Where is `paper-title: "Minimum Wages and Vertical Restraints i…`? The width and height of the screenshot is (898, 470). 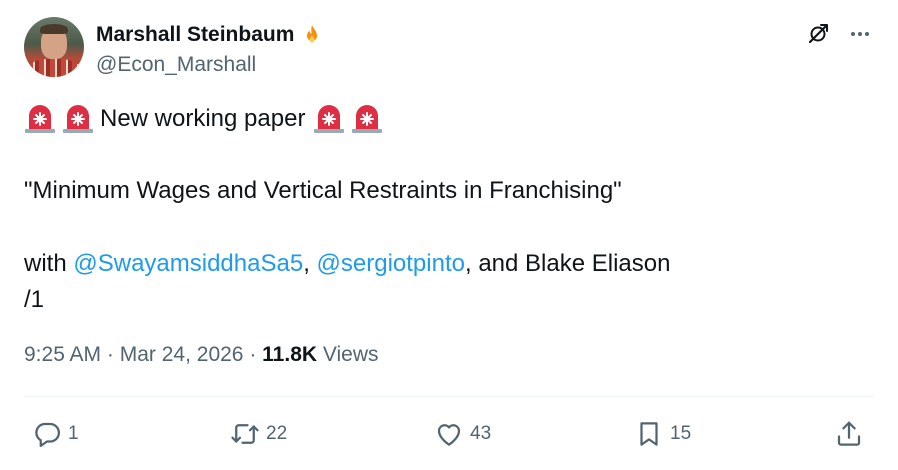
paper-title: "Minimum Wages and Vertical Restraints i… is located at coordinates (323, 190).